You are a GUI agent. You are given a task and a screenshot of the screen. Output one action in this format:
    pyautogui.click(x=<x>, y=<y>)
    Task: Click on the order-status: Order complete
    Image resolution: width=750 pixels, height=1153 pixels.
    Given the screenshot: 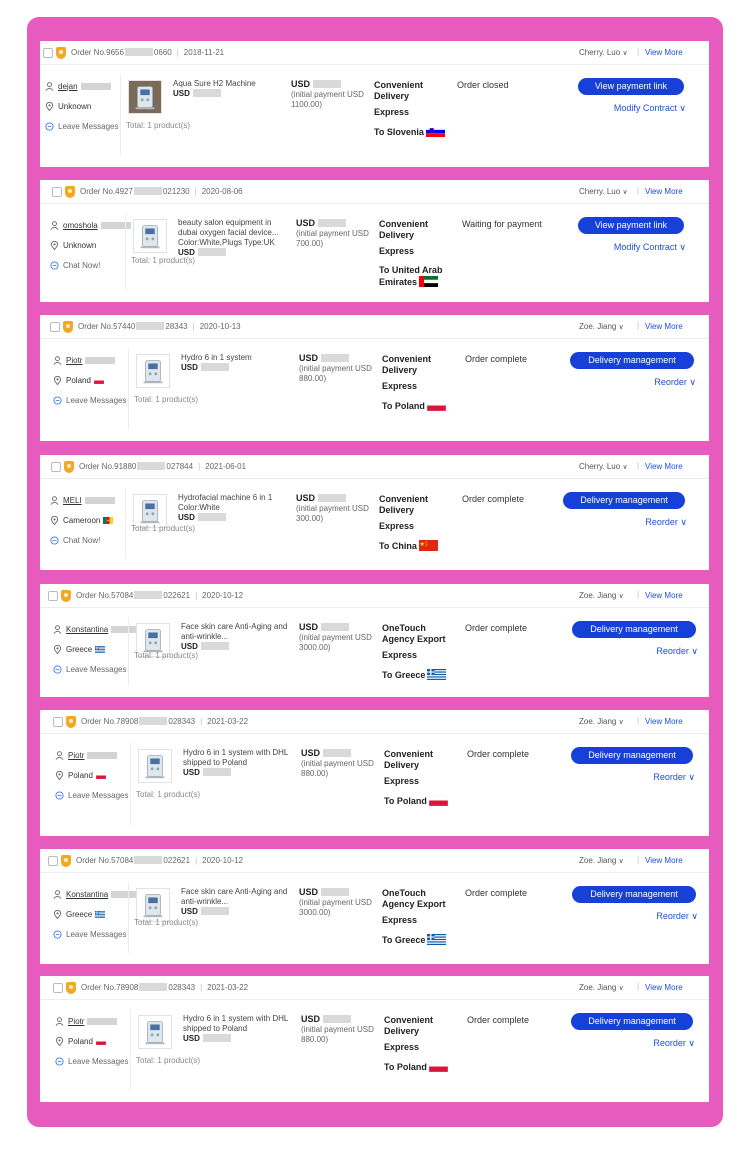 What is the action you would take?
    pyautogui.click(x=496, y=628)
    